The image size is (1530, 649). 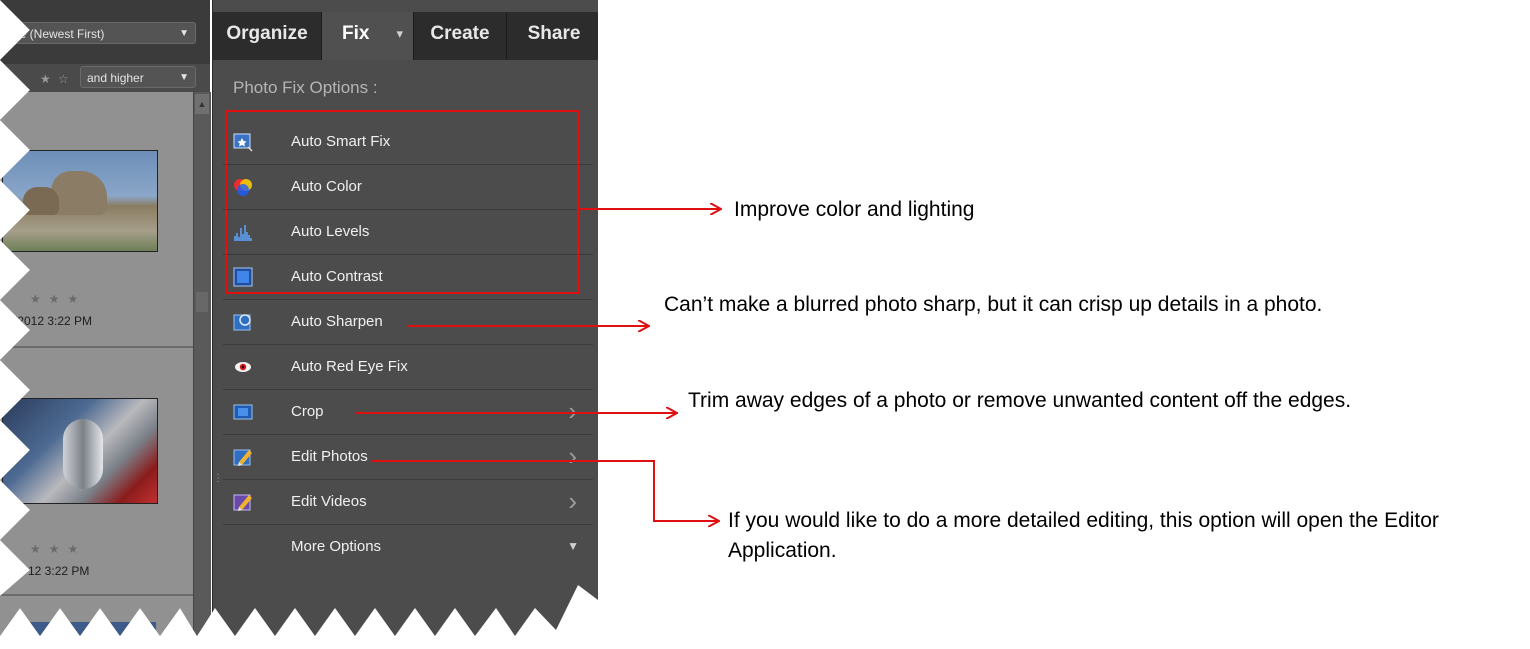 I want to click on arrow-edit, so click(x=545, y=490).